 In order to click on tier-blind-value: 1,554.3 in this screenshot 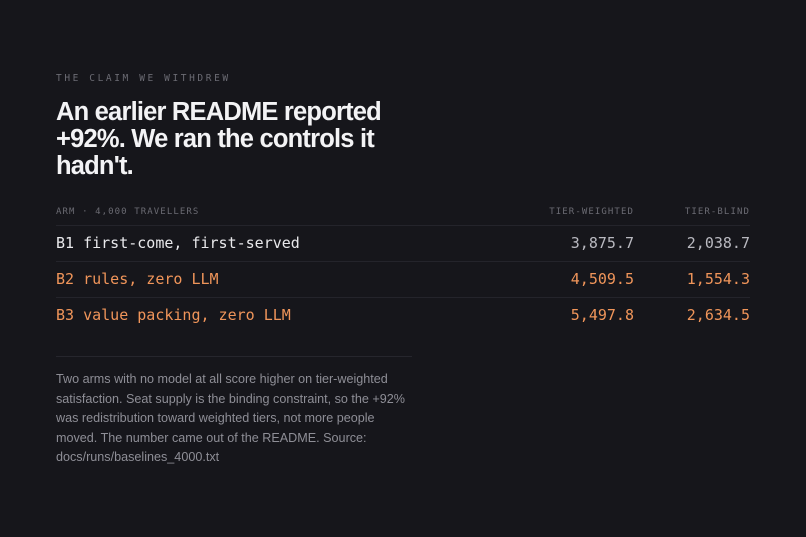, I will do `click(718, 279)`.